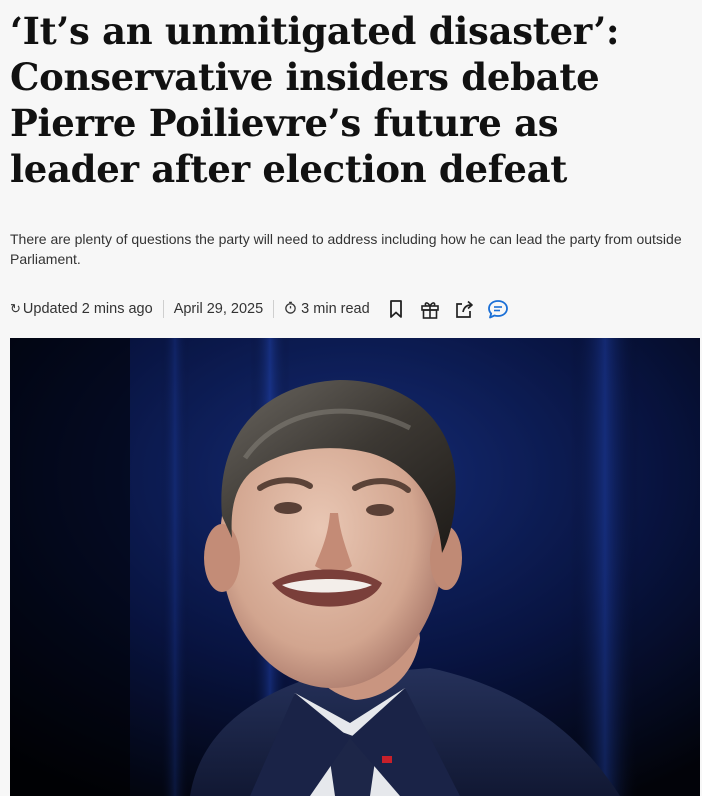  I want to click on timer-icon, so click(290, 309).